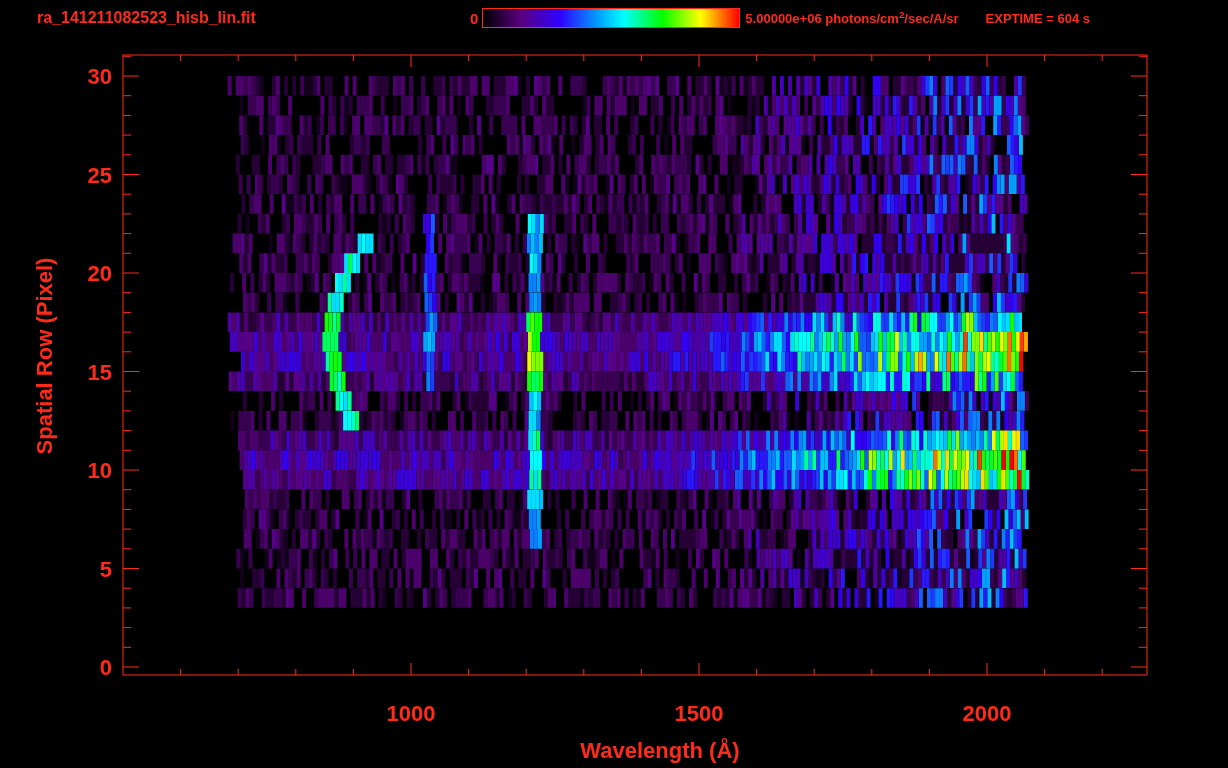  What do you see at coordinates (99, 372) in the screenshot?
I see `y-tick-label: 15` at bounding box center [99, 372].